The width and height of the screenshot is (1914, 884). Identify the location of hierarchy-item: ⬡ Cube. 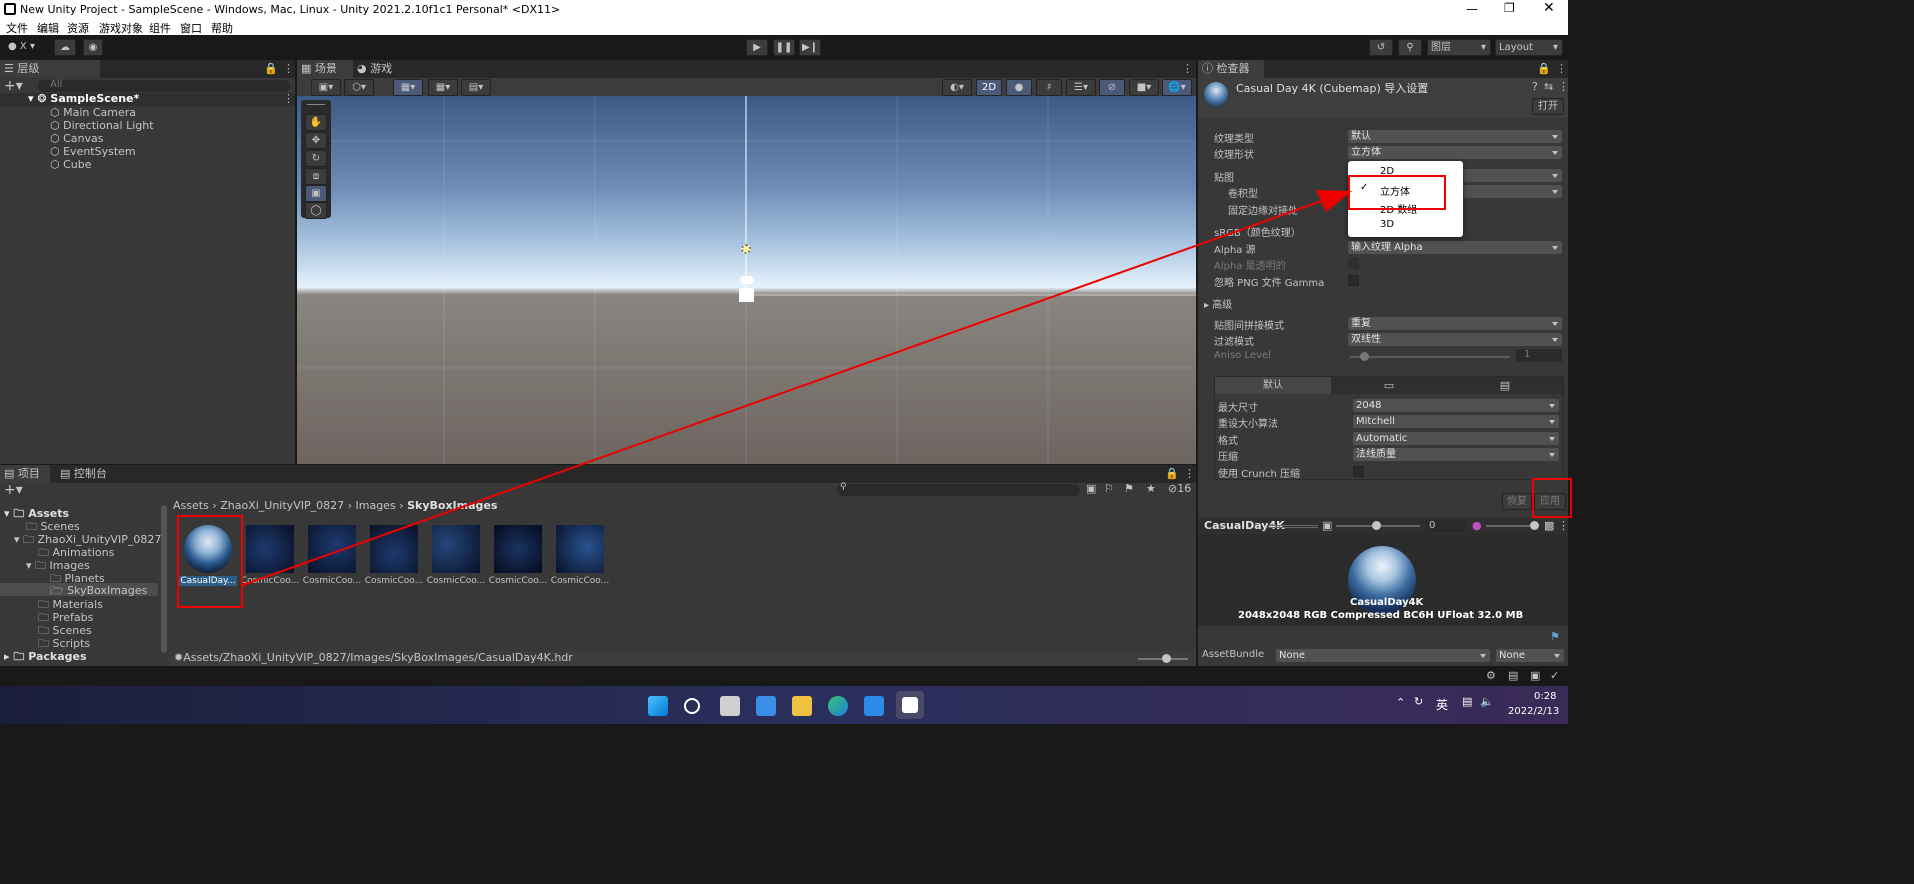
(71, 164).